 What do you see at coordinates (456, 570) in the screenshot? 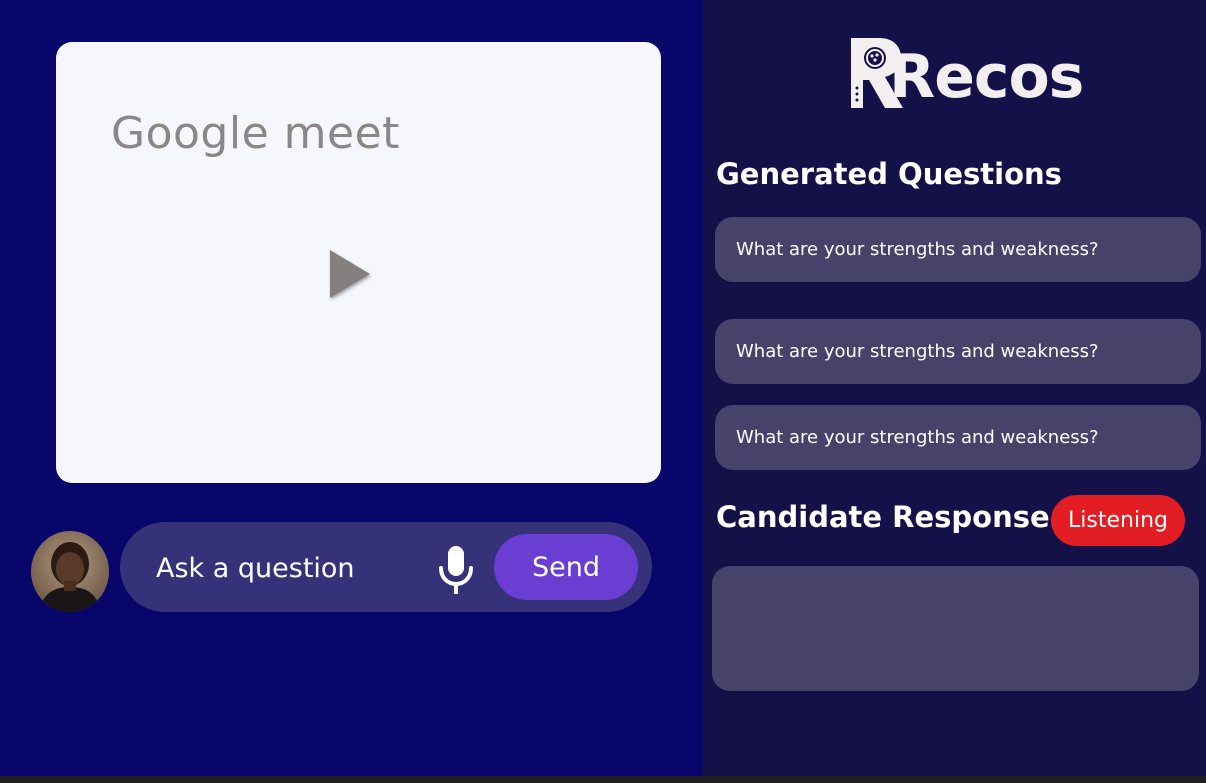
I see `microphone-icon` at bounding box center [456, 570].